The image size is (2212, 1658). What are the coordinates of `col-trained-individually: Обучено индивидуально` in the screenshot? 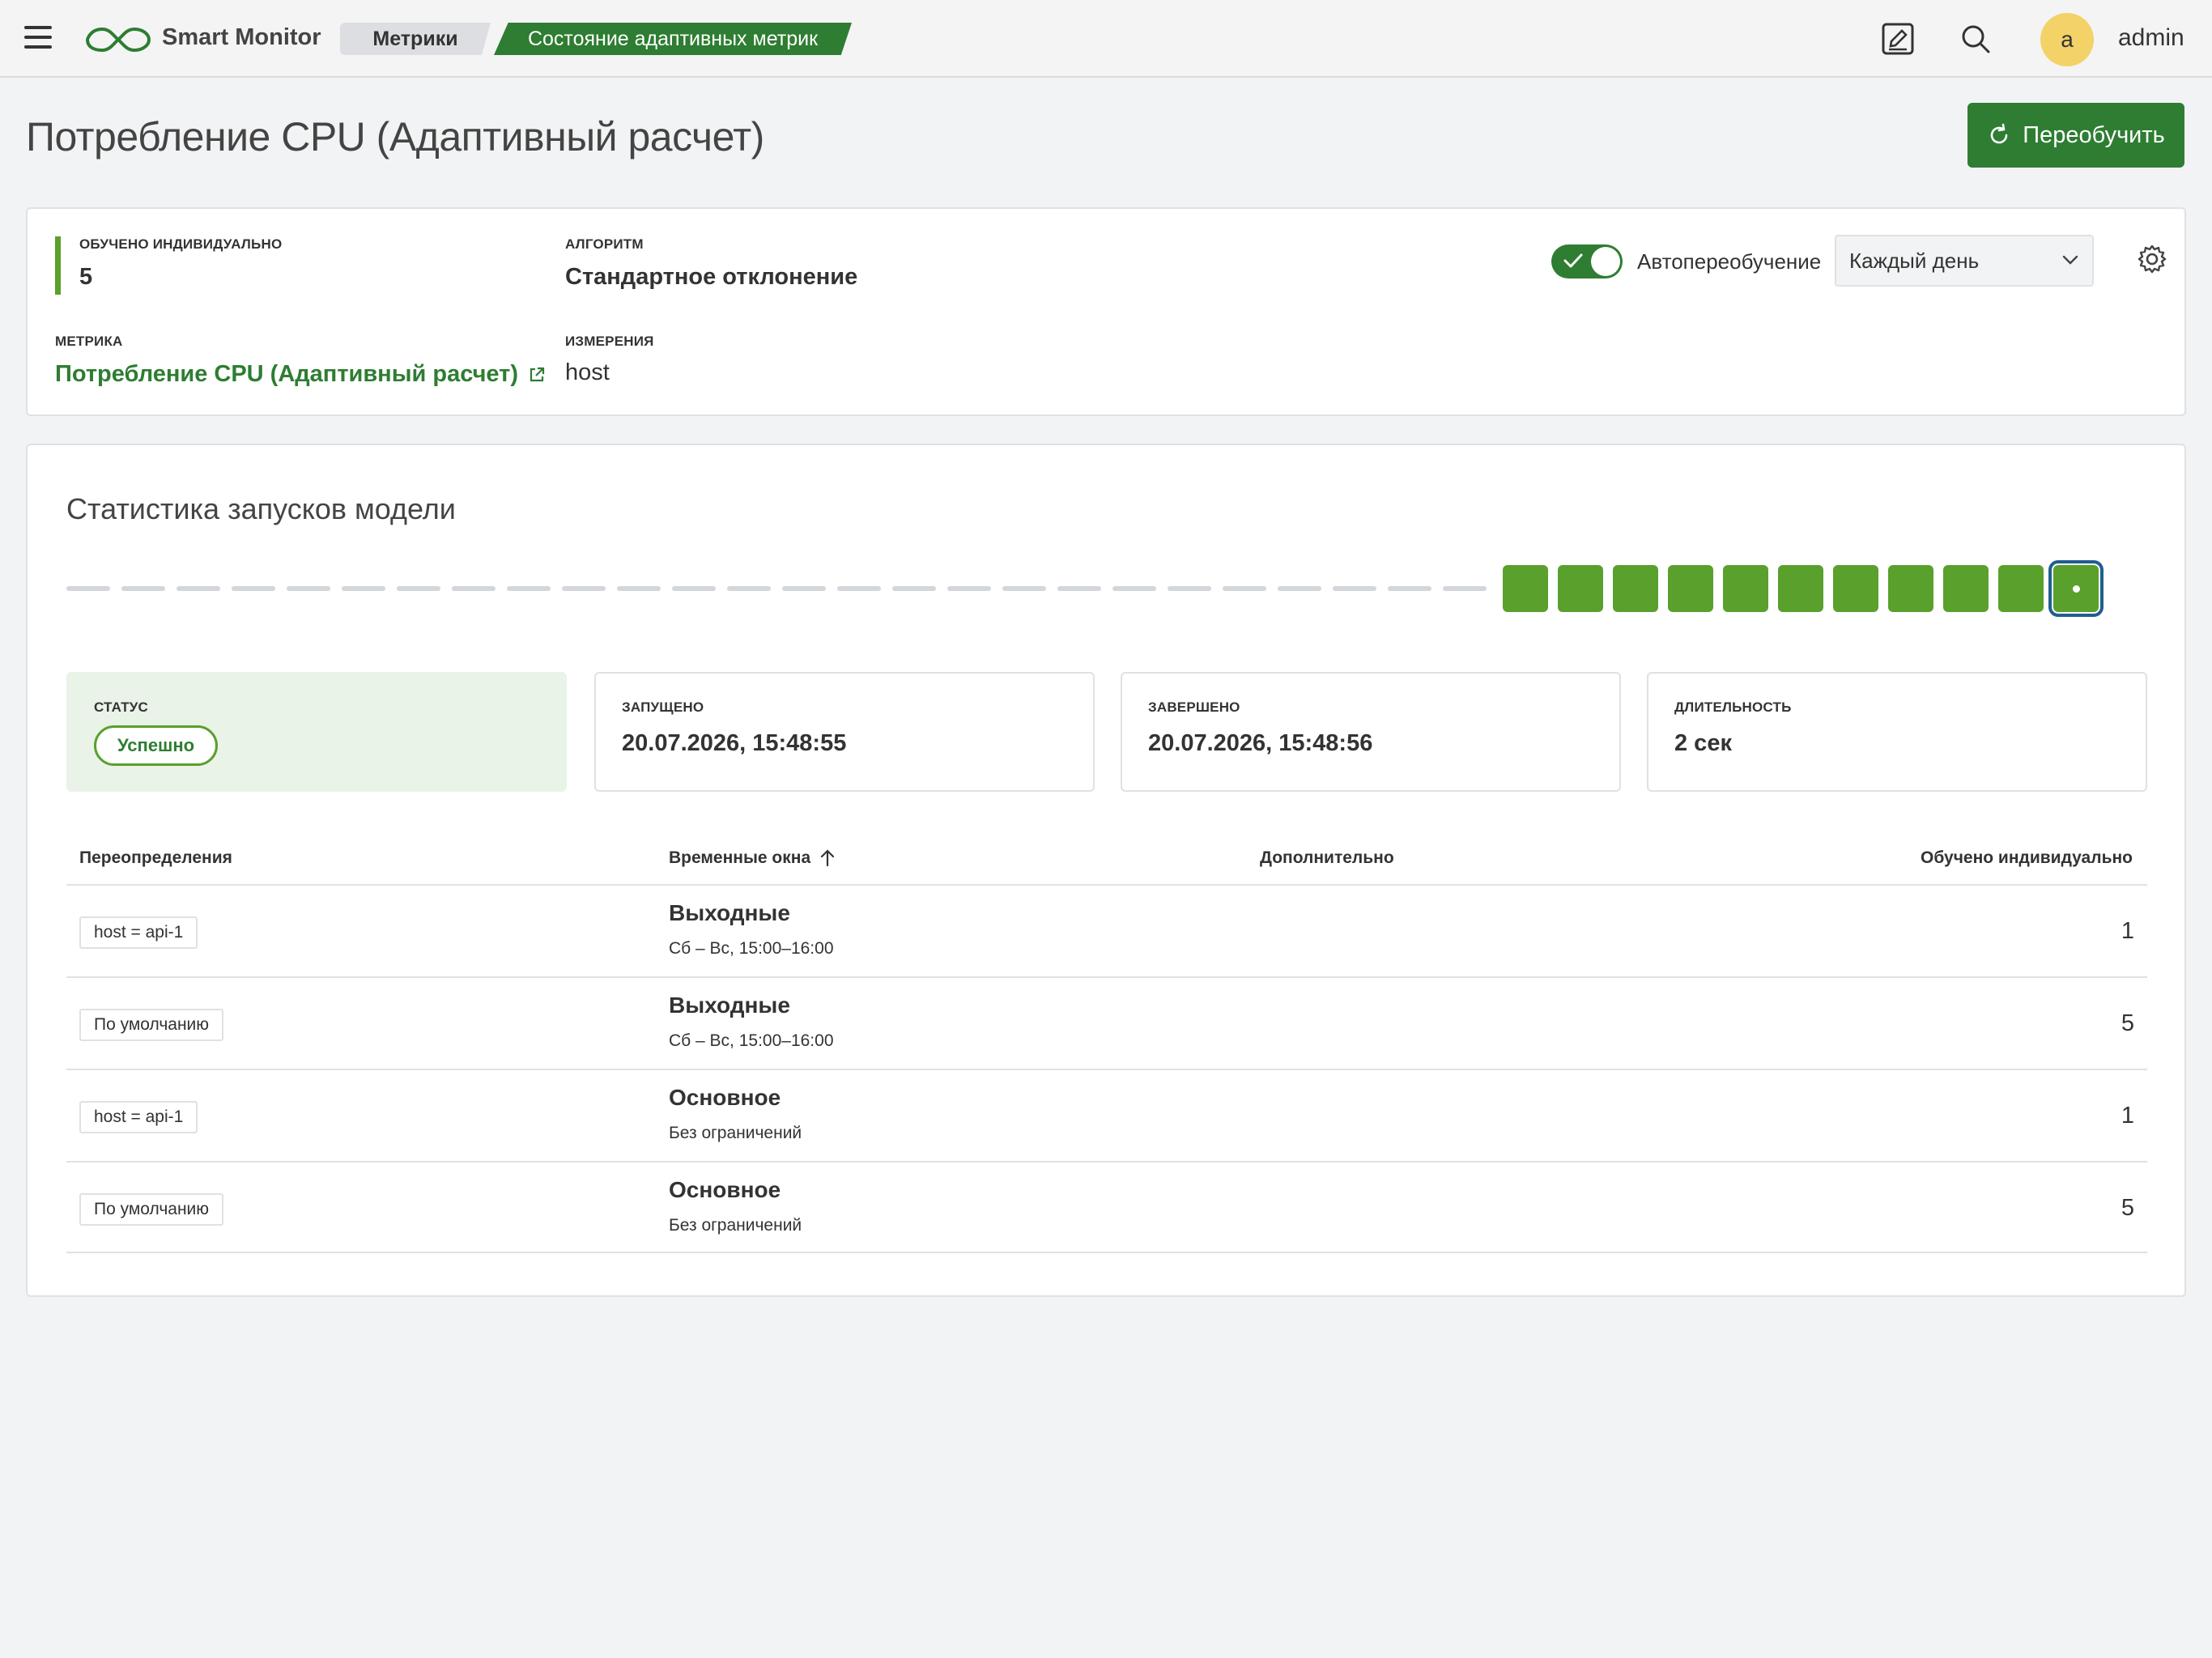 It's located at (2027, 858).